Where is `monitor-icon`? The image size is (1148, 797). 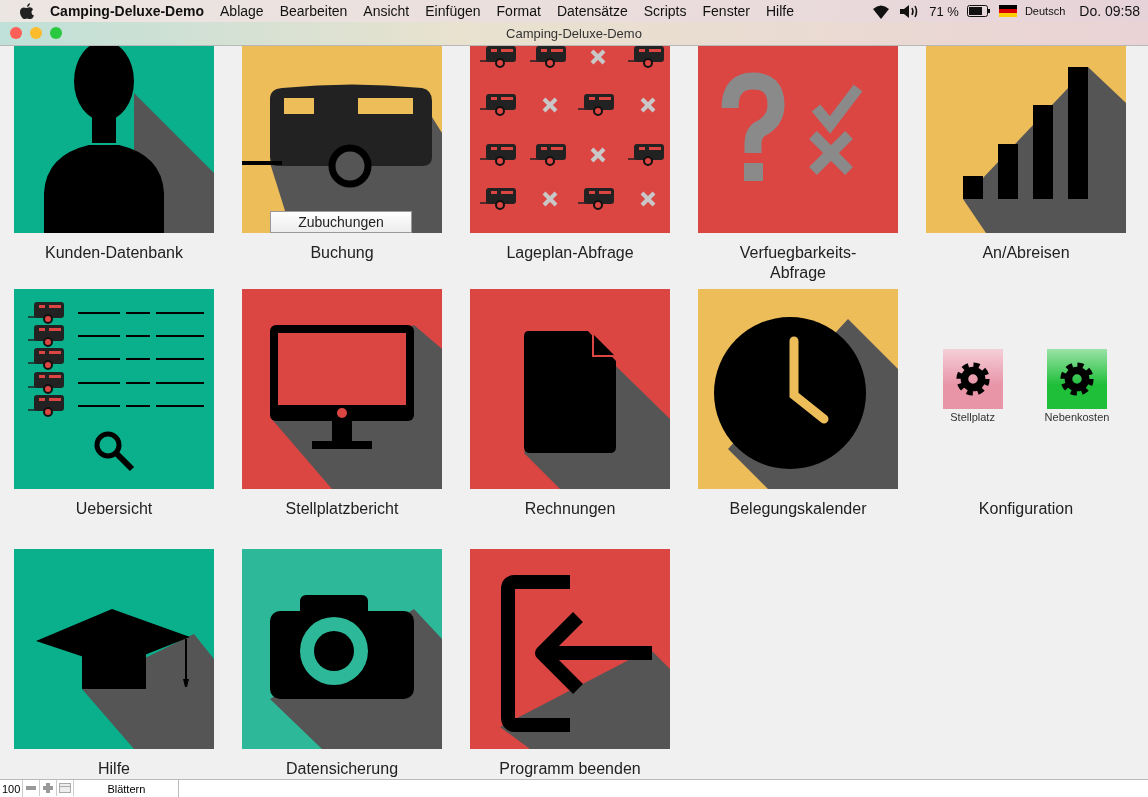
monitor-icon is located at coordinates (356, 407).